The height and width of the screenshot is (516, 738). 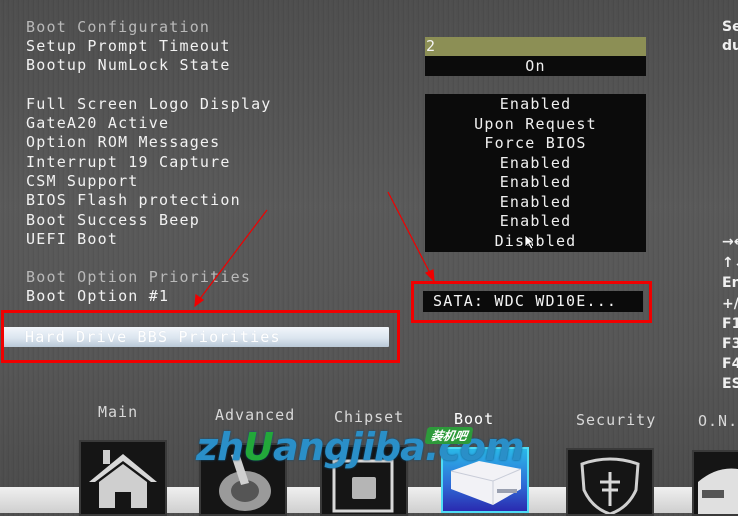 What do you see at coordinates (730, 324) in the screenshot?
I see `key-hint-f1: F1` at bounding box center [730, 324].